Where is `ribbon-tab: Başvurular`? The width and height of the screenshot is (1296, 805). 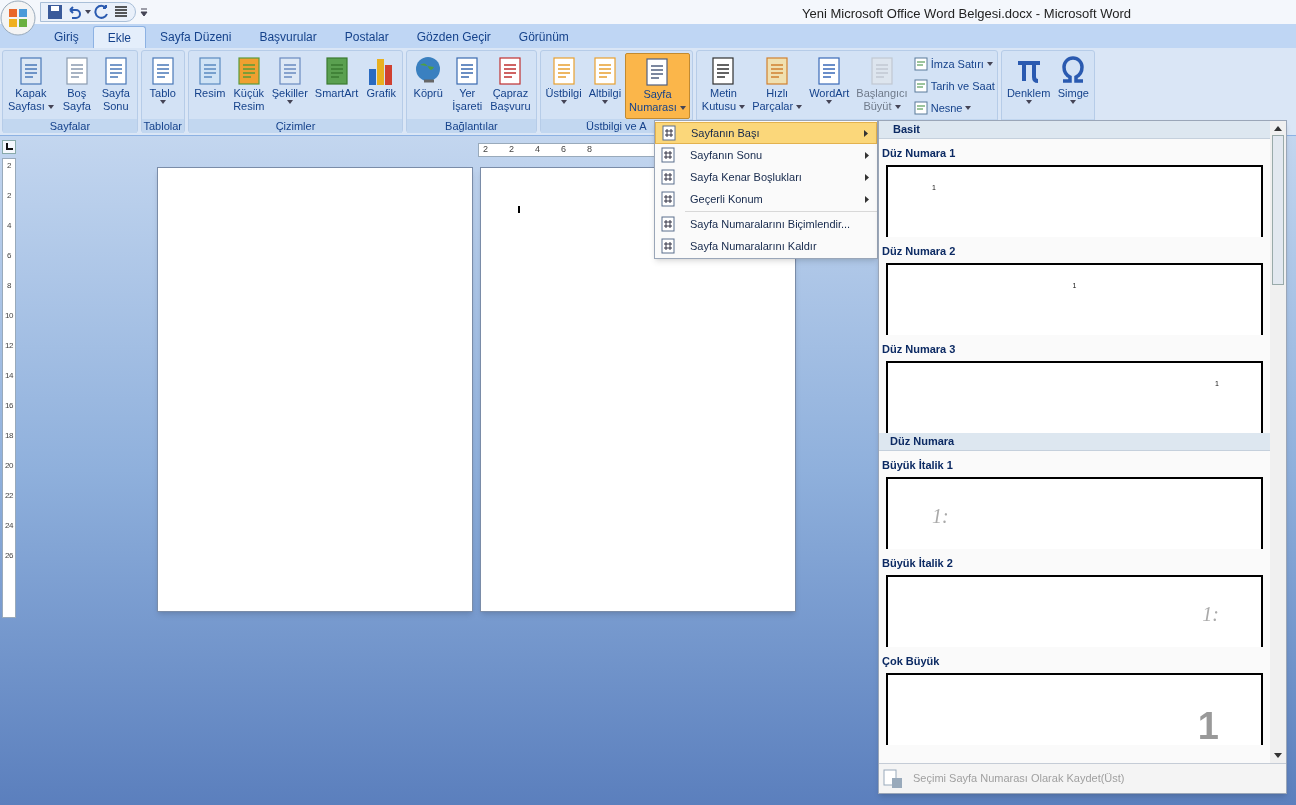 ribbon-tab: Başvurular is located at coordinates (288, 37).